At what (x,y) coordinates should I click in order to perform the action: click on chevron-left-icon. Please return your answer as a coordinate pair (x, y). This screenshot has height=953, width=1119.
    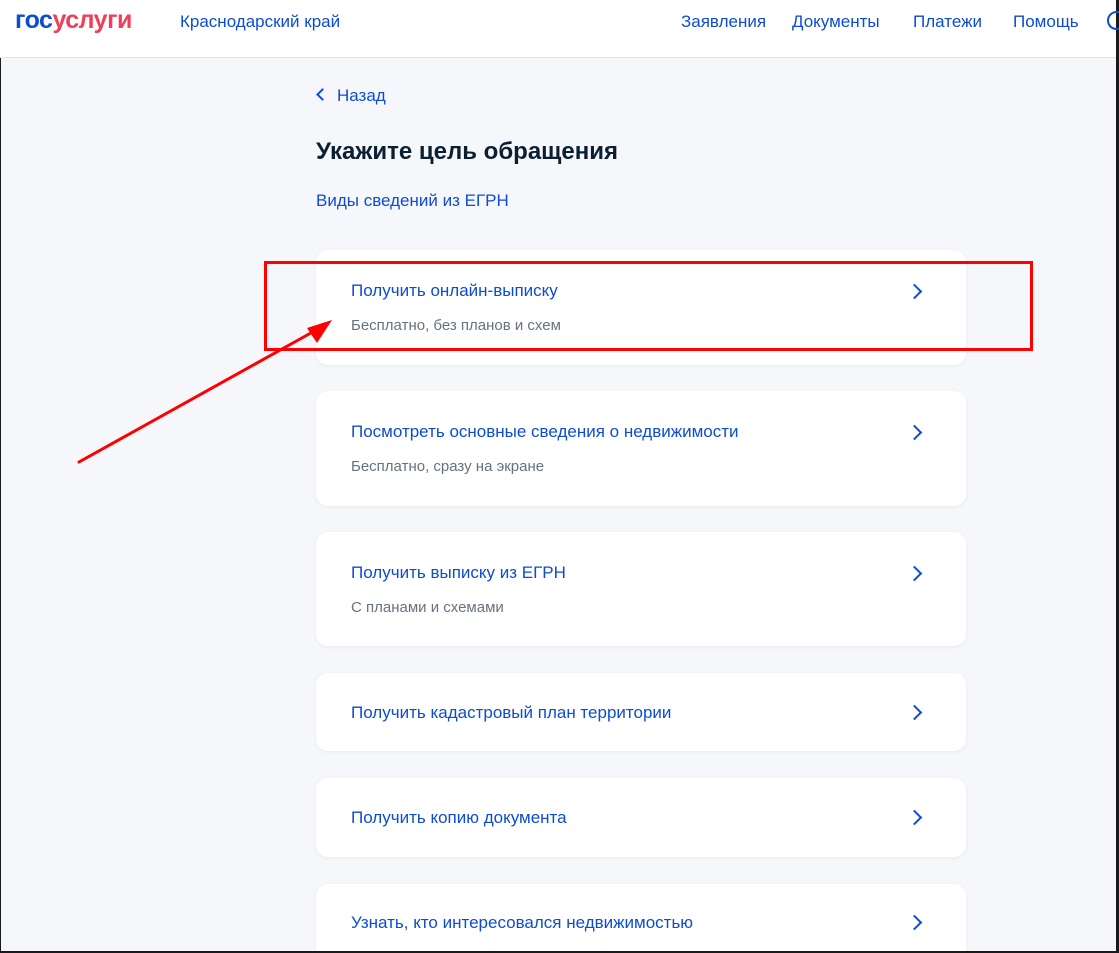
    Looking at the image, I should click on (322, 94).